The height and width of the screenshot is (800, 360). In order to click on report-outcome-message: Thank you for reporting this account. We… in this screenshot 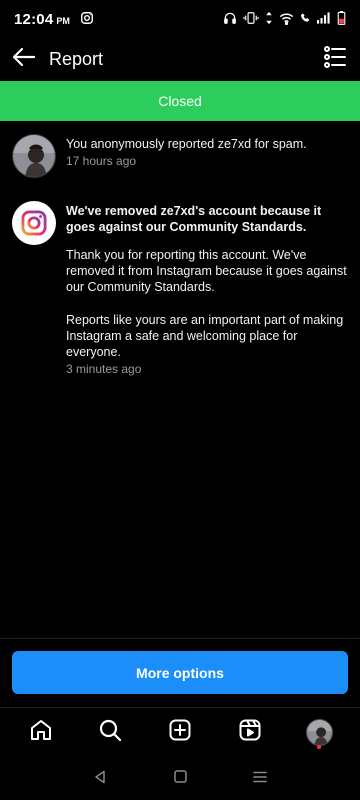, I will do `click(206, 271)`.